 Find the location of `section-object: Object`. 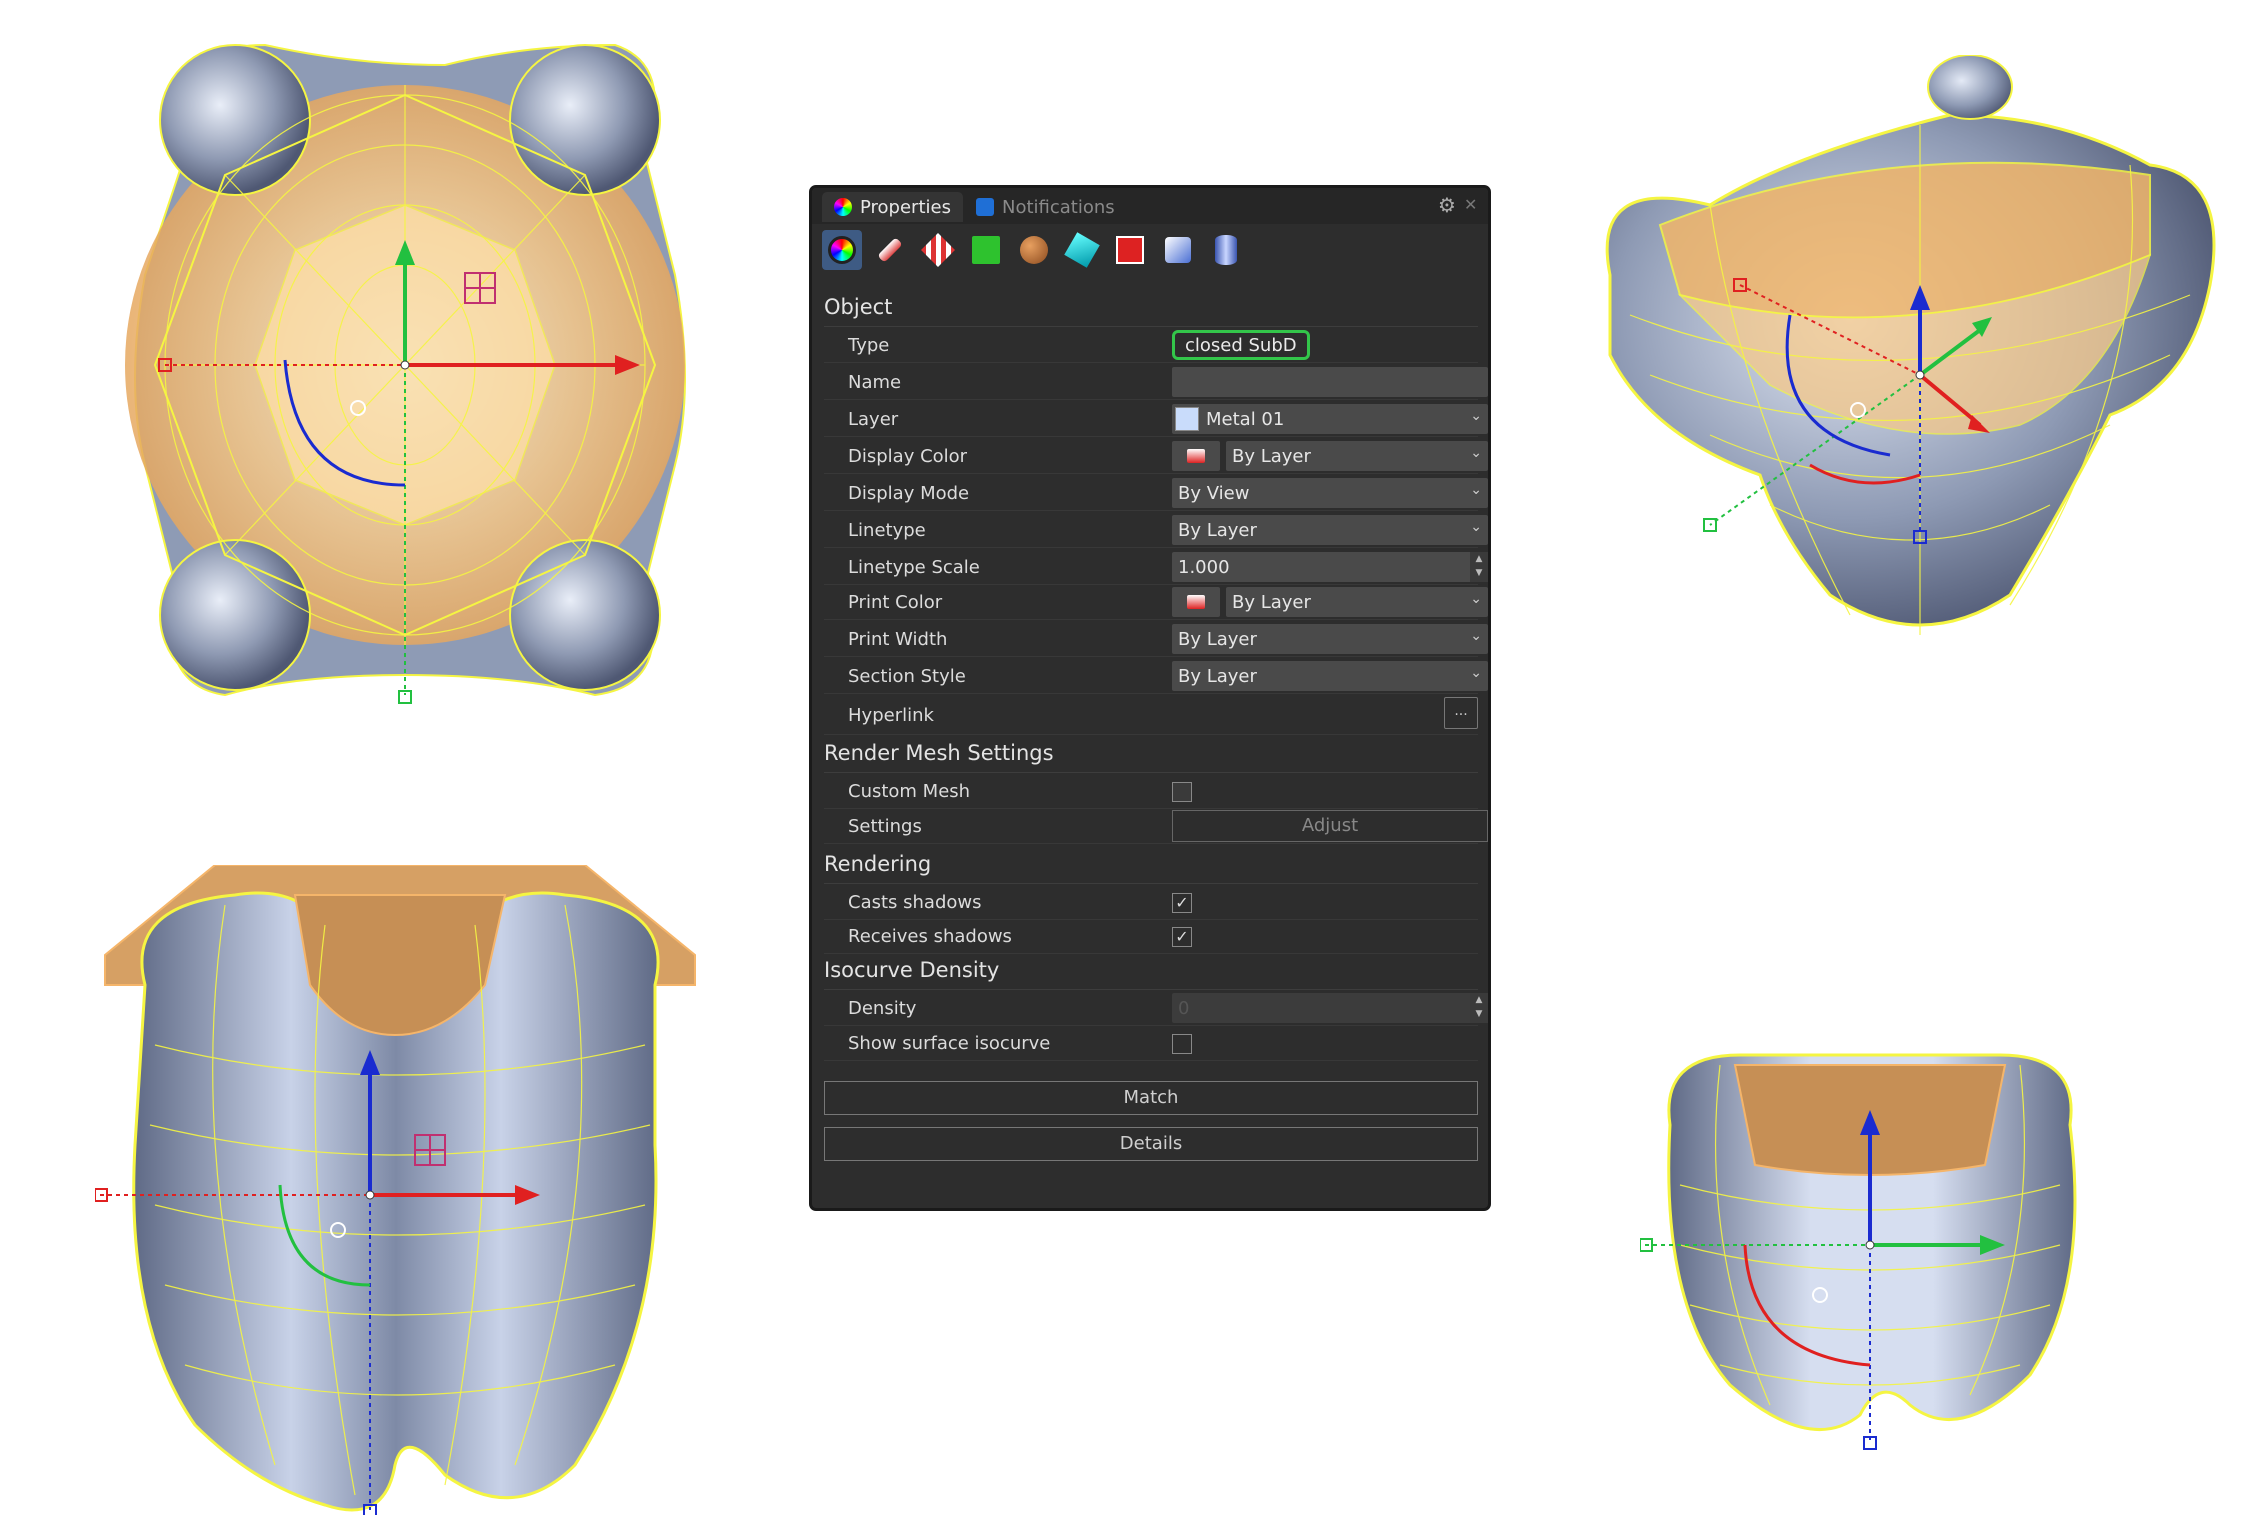

section-object: Object is located at coordinates (858, 307).